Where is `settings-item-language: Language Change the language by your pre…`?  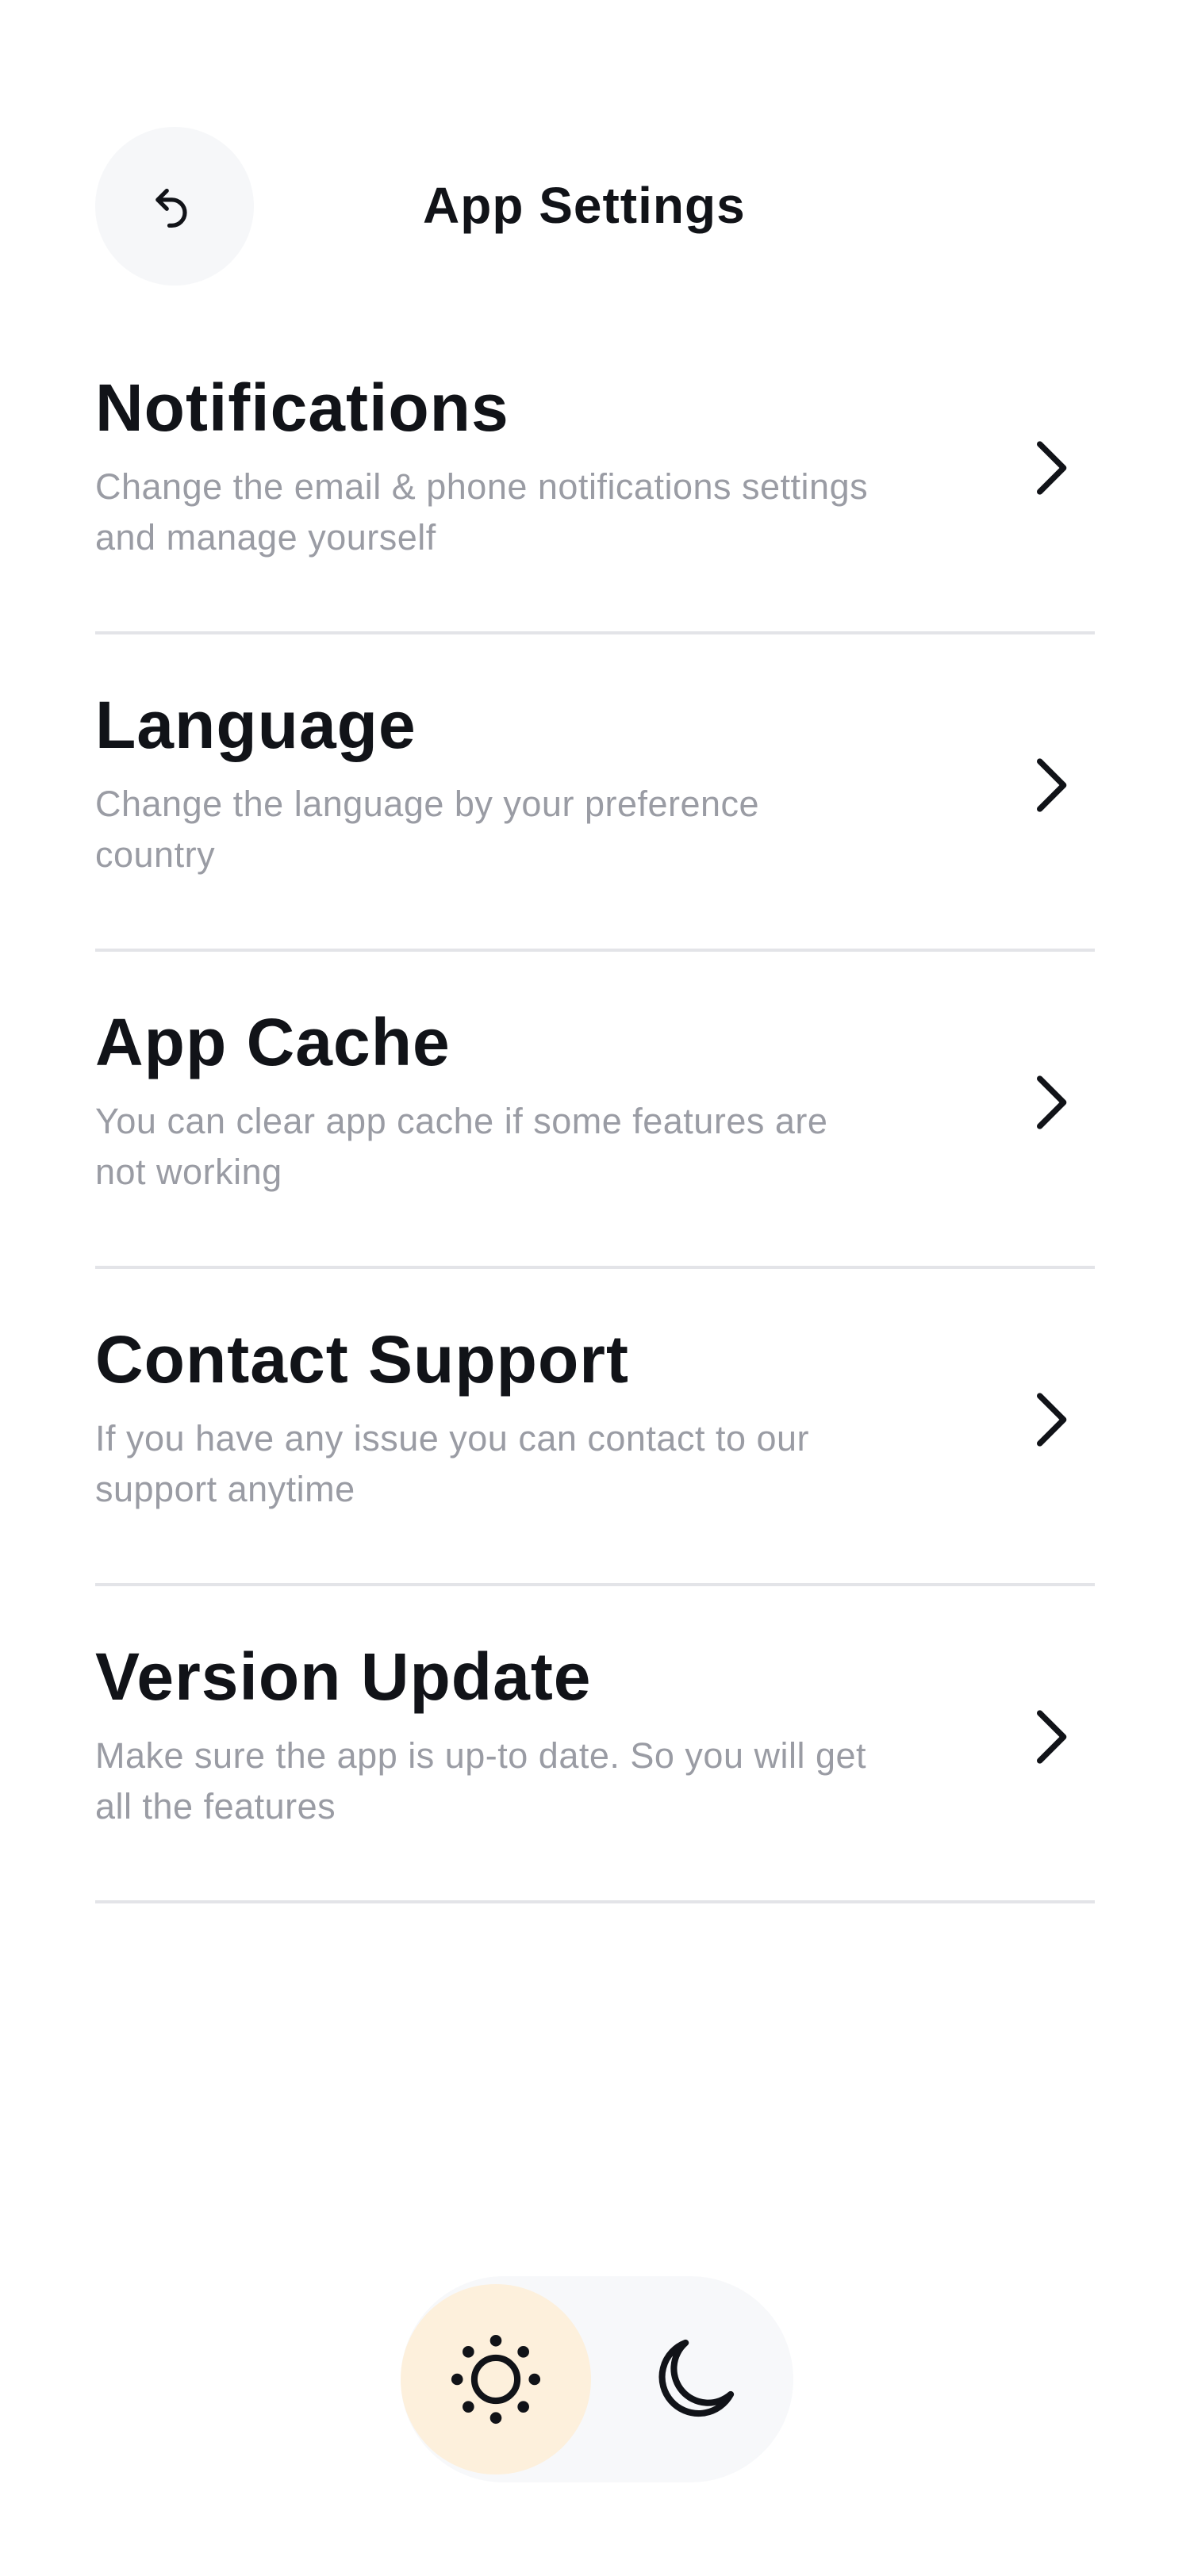 settings-item-language: Language Change the language by your pre… is located at coordinates (595, 793).